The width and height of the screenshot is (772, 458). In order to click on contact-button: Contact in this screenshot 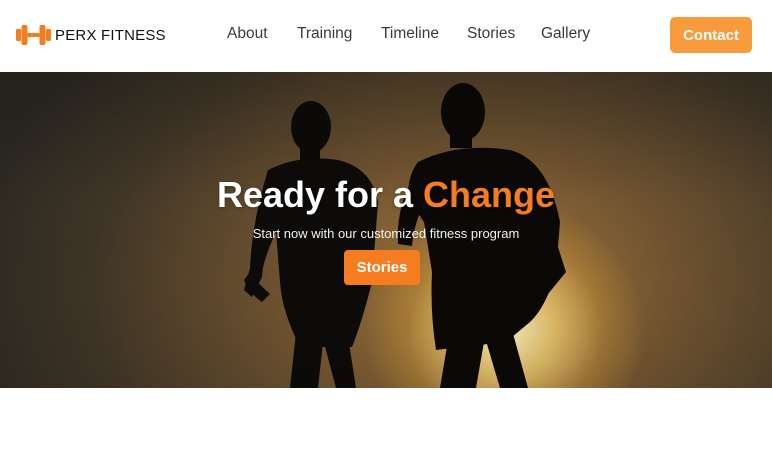, I will do `click(711, 35)`.